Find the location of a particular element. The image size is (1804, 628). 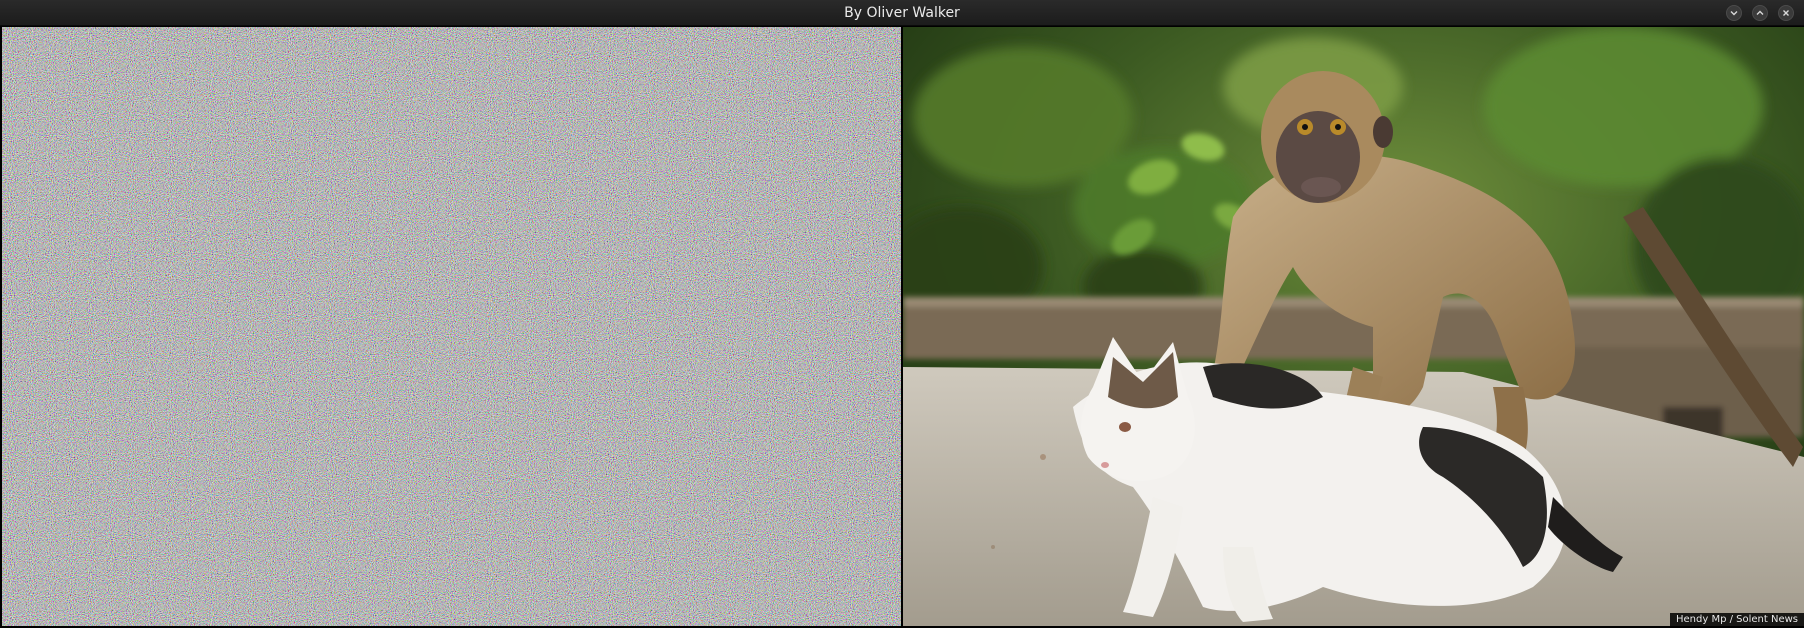

maximize-button is located at coordinates (1760, 13).